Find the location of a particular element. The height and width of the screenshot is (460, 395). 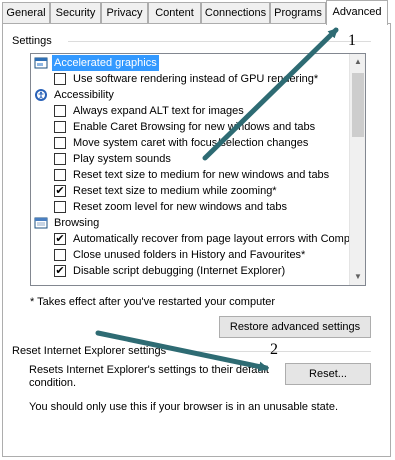

tree-option-label: Play system sounds is located at coordinates (122, 159).